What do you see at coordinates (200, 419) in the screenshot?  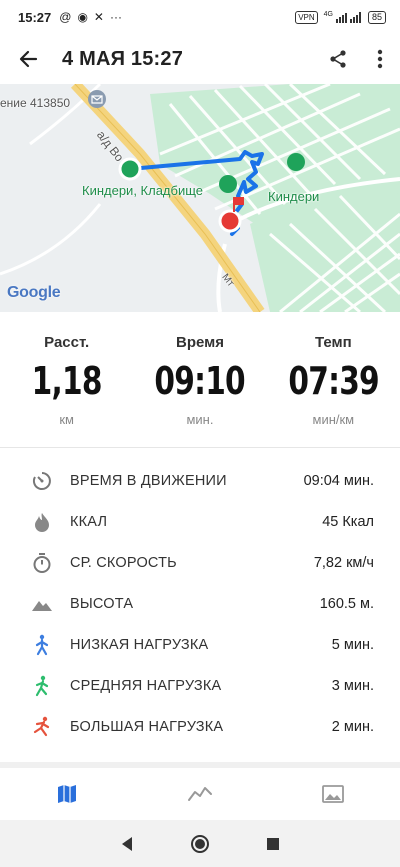 I see `stat-unit: мин.` at bounding box center [200, 419].